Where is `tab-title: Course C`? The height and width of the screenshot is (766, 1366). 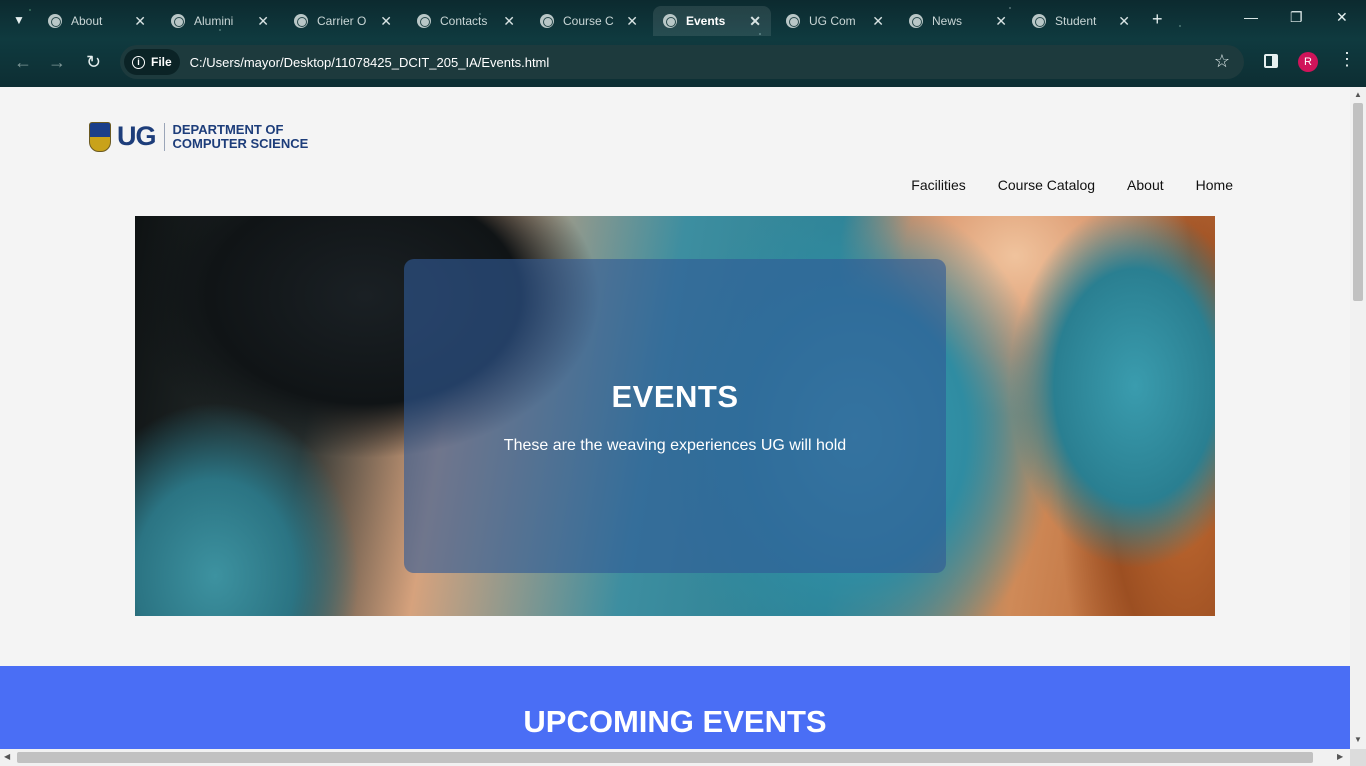 tab-title: Course C is located at coordinates (588, 21).